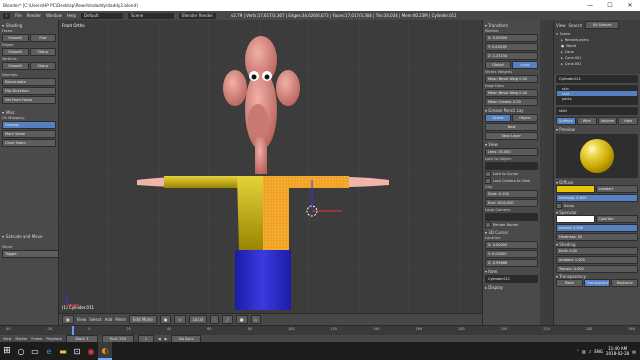  What do you see at coordinates (29, 112) in the screenshot?
I see `misc-panel-header: ▾ Misc` at bounding box center [29, 112].